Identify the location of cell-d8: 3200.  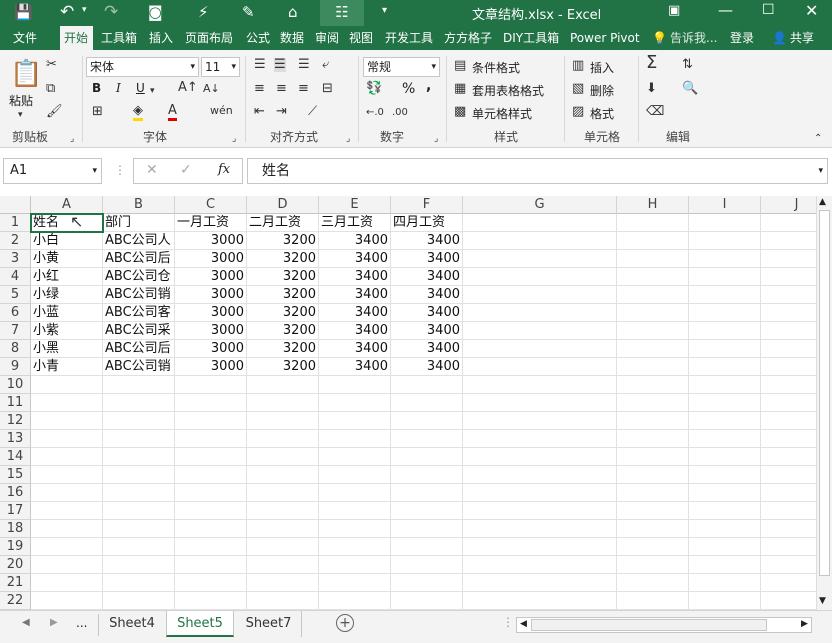
(283, 349).